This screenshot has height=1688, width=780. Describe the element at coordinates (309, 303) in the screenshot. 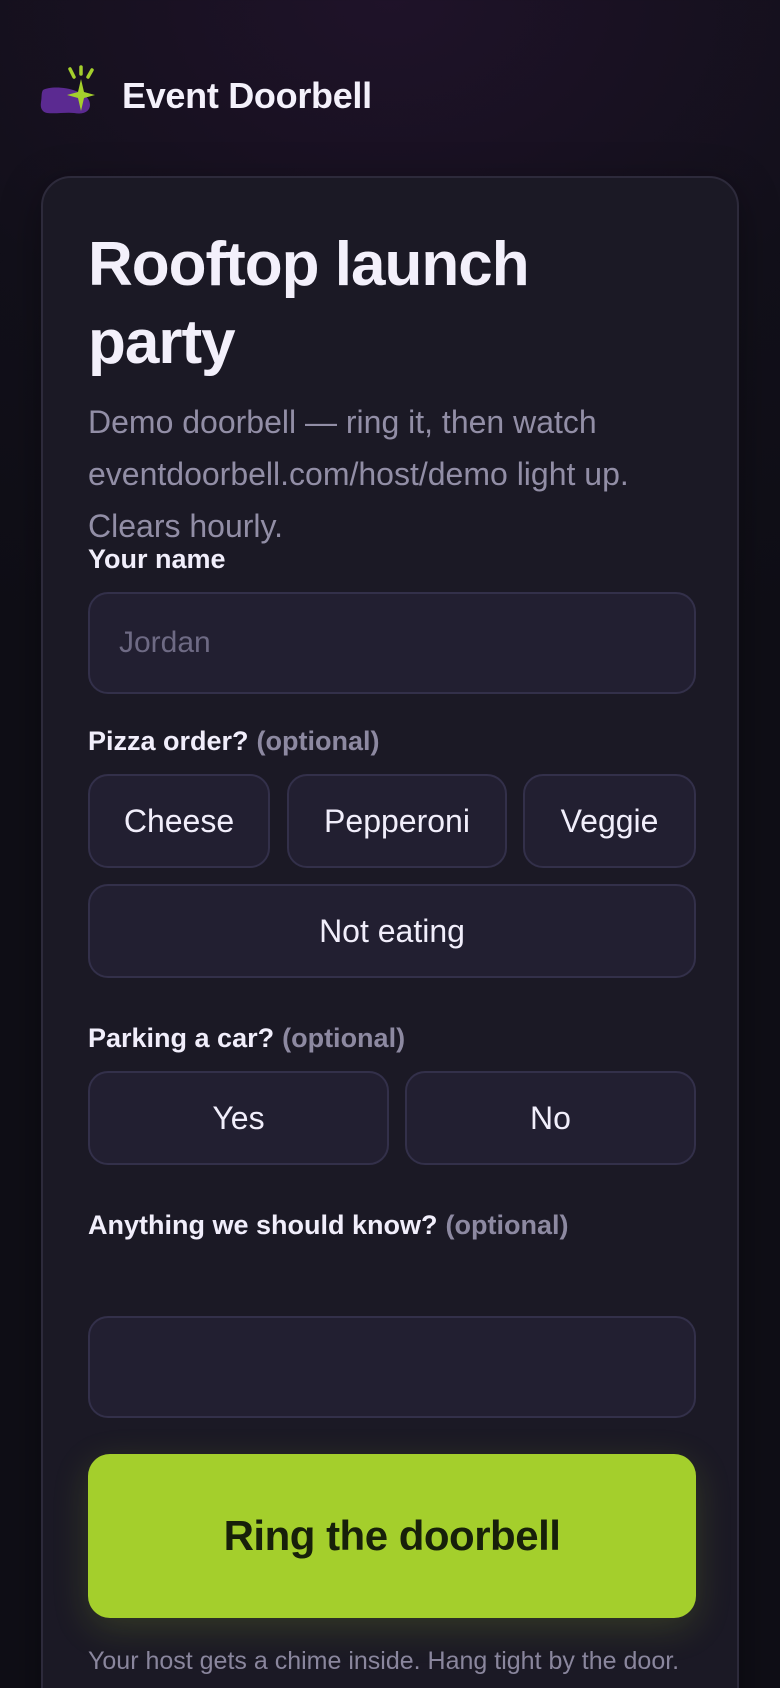

I see `event-title: Rooftop launch party` at that location.